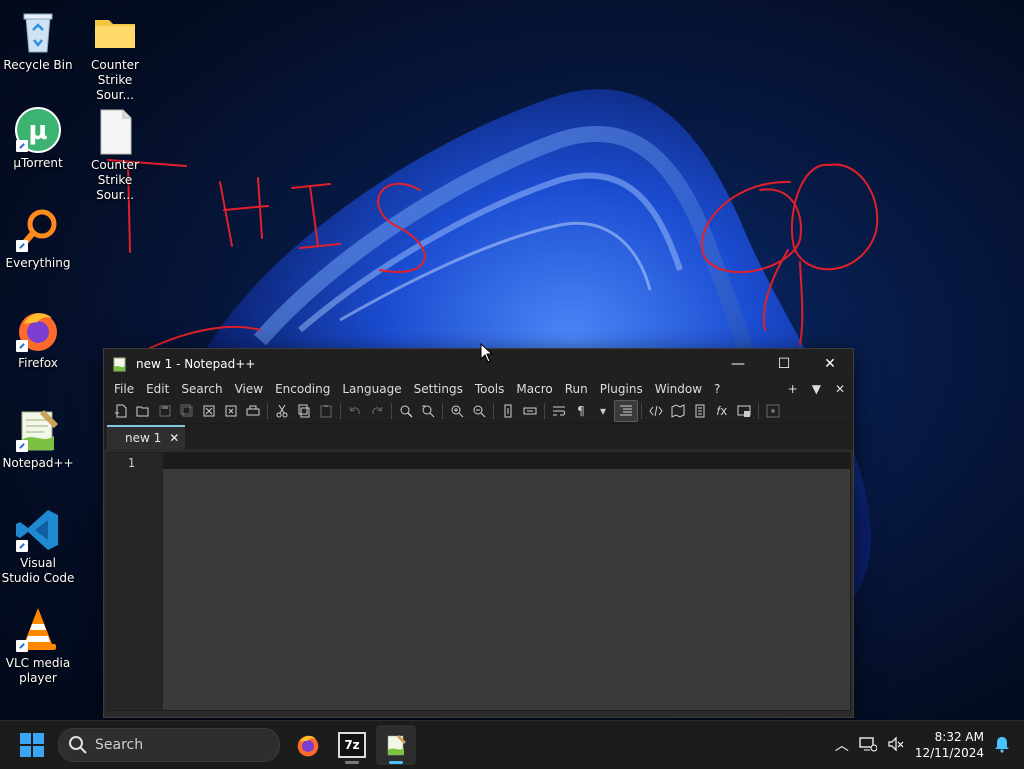 Image resolution: width=1024 pixels, height=769 pixels. What do you see at coordinates (121, 411) in the screenshot?
I see `new-file-icon` at bounding box center [121, 411].